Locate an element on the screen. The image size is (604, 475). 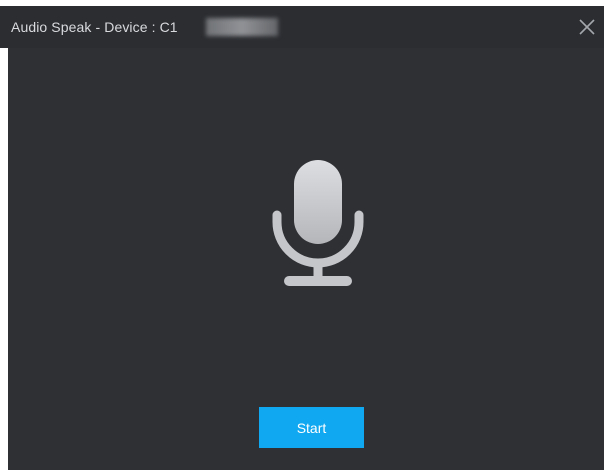
close-icon is located at coordinates (587, 27).